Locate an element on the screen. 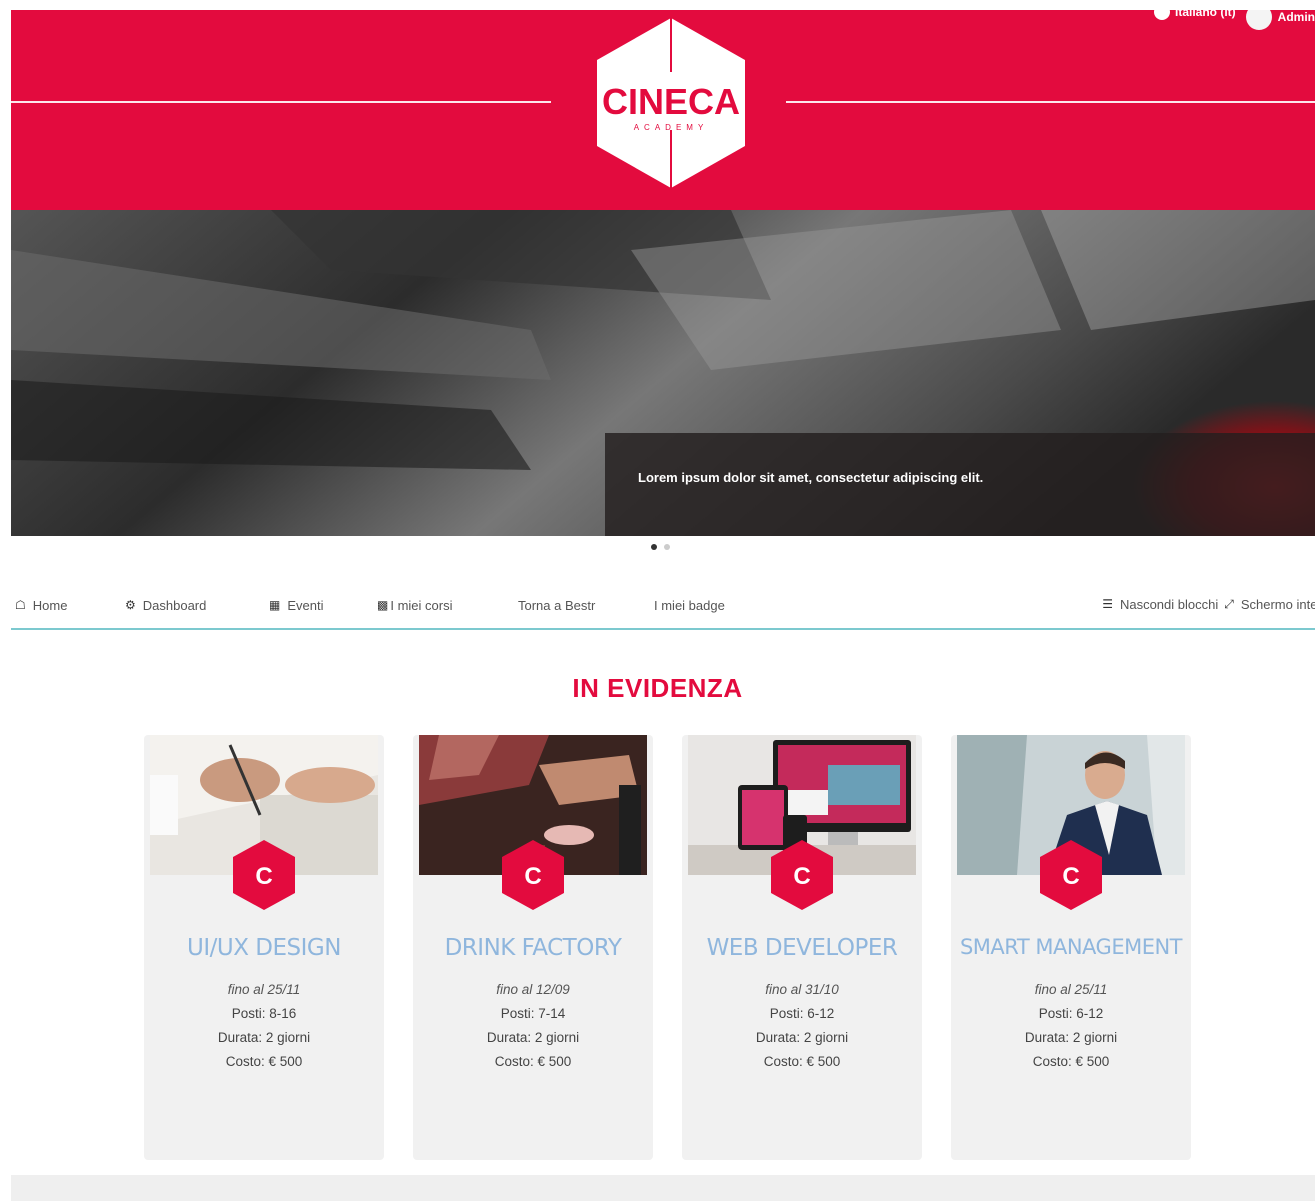 This screenshot has height=1201, width=1315. header-divider-left is located at coordinates (281, 102).